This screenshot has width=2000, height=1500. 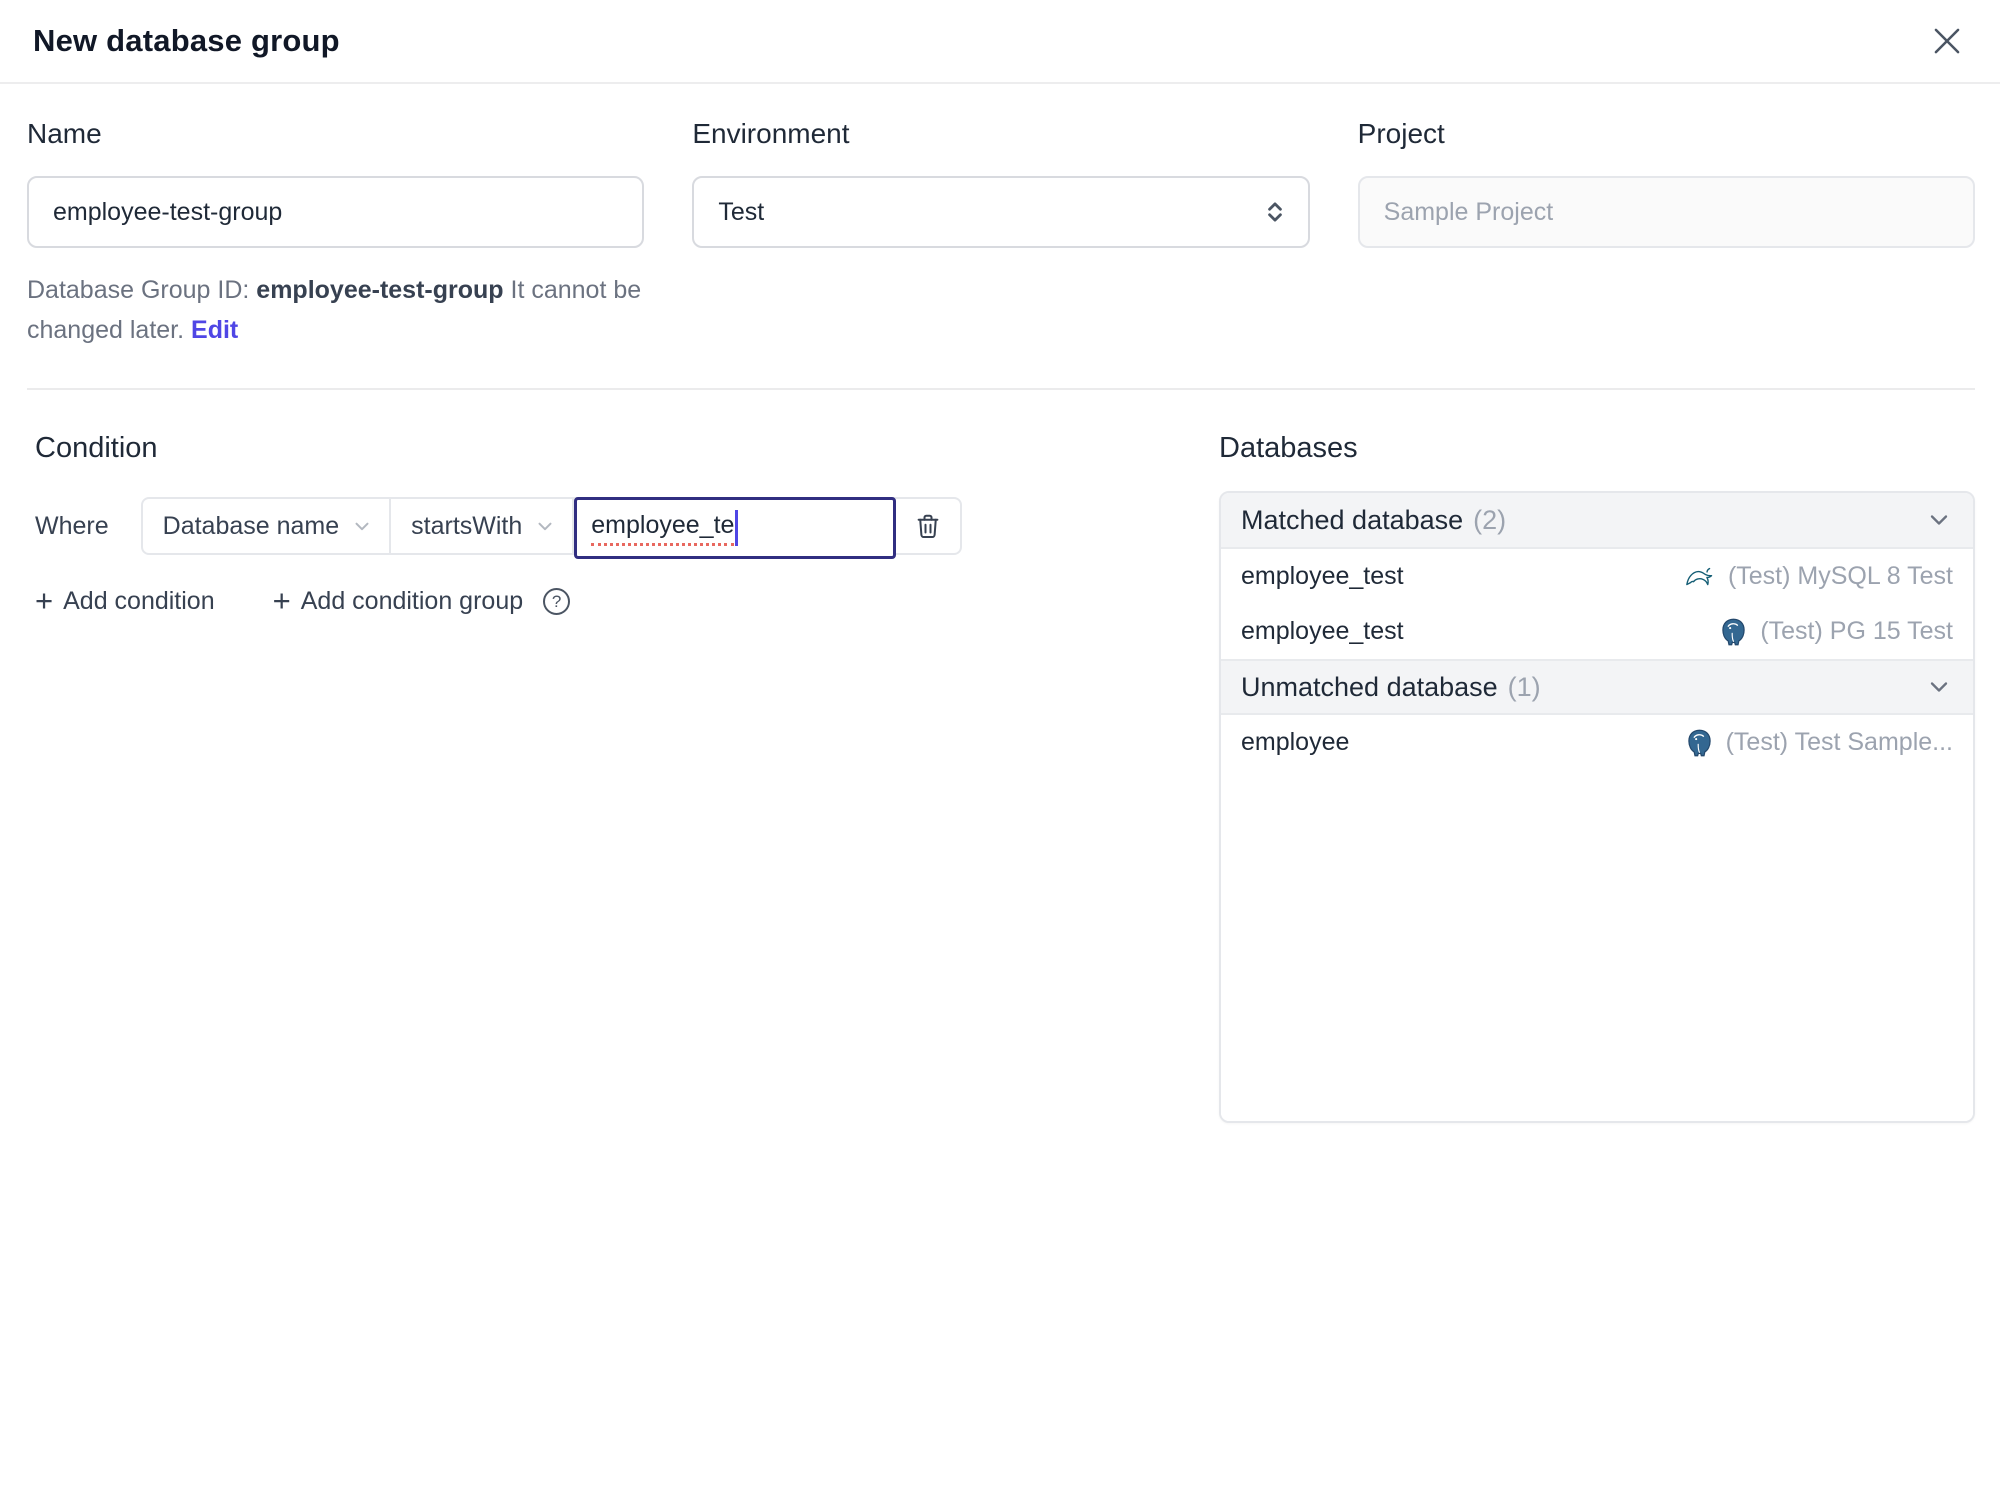 I want to click on condition-field-select: Database name, so click(x=267, y=526).